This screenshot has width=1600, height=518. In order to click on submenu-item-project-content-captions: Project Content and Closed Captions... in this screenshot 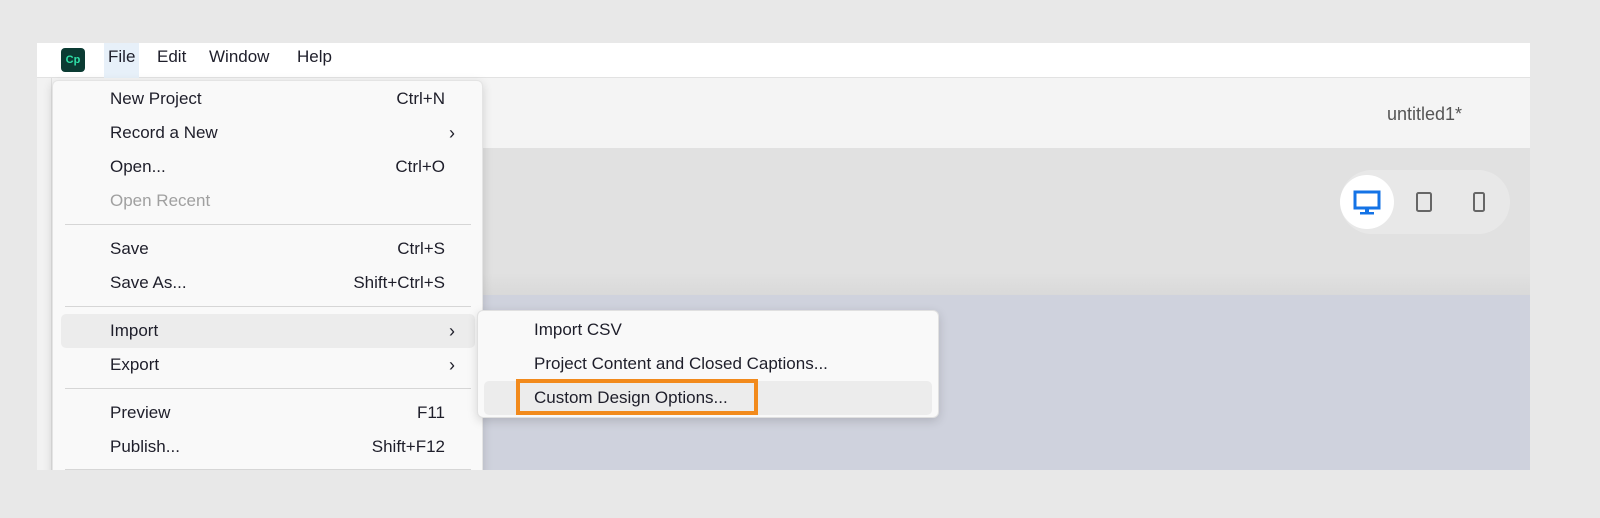, I will do `click(708, 364)`.